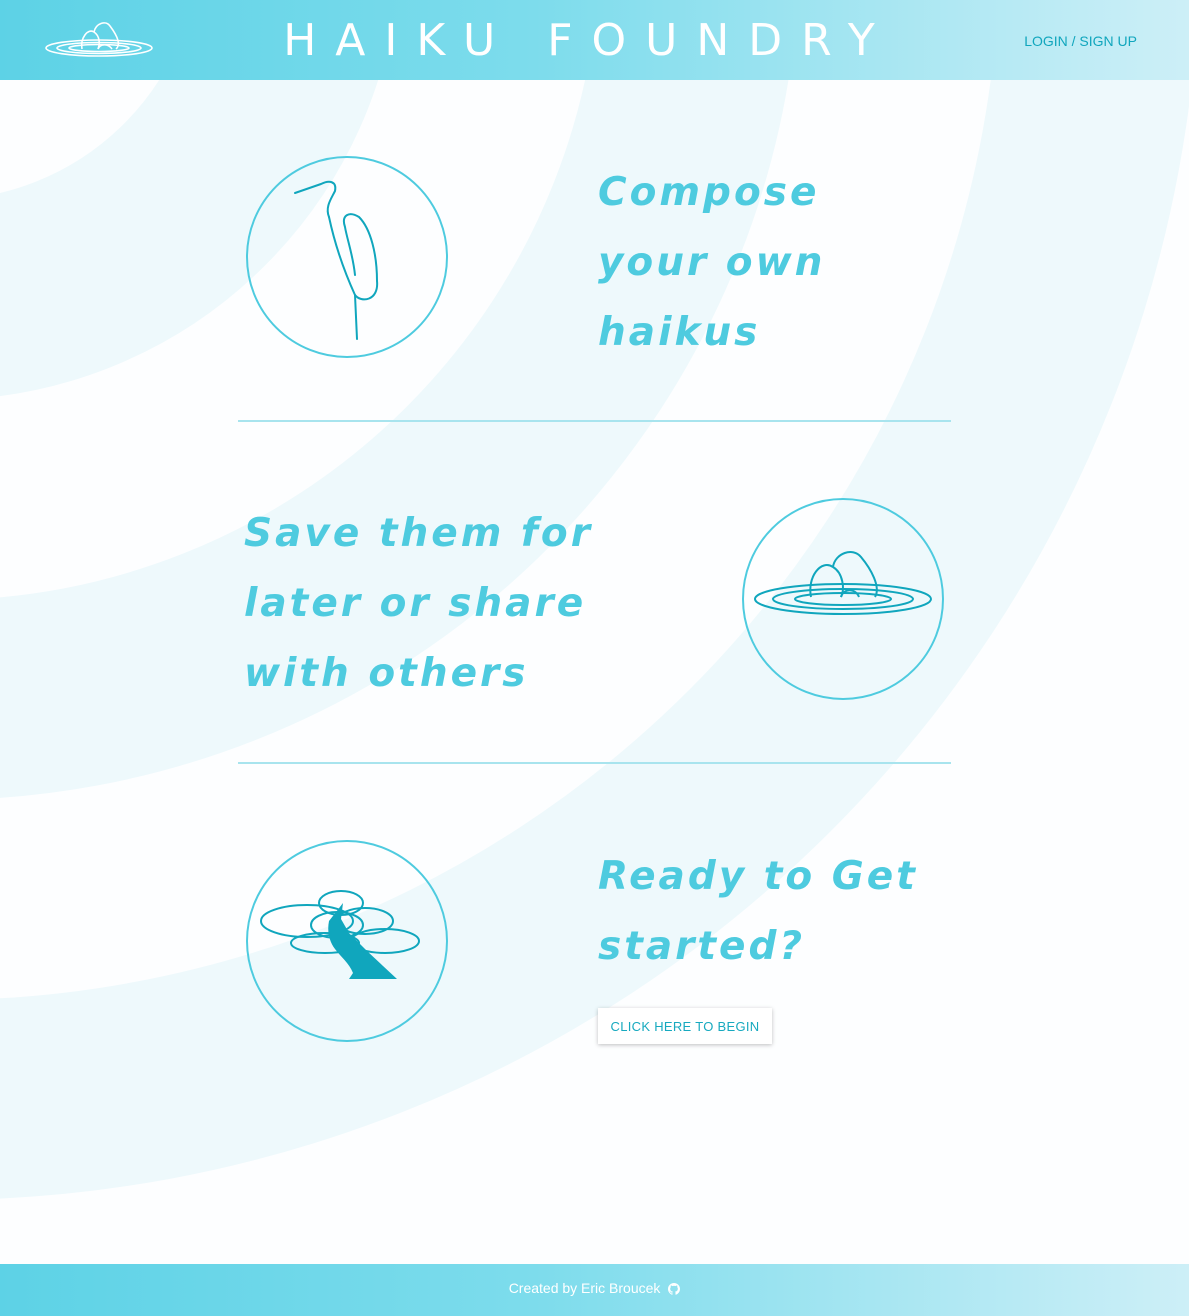  What do you see at coordinates (843, 599) in the screenshot?
I see `stones-in-water-icon` at bounding box center [843, 599].